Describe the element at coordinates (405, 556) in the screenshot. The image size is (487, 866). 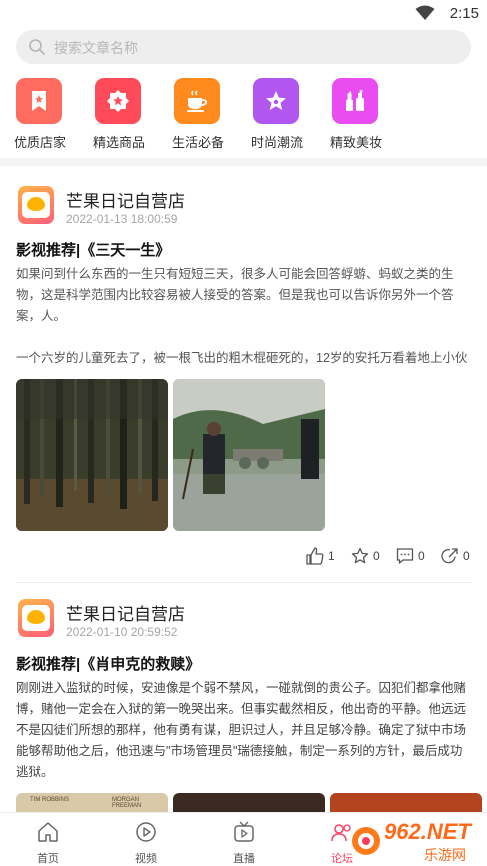
I see `comment-icon` at that location.